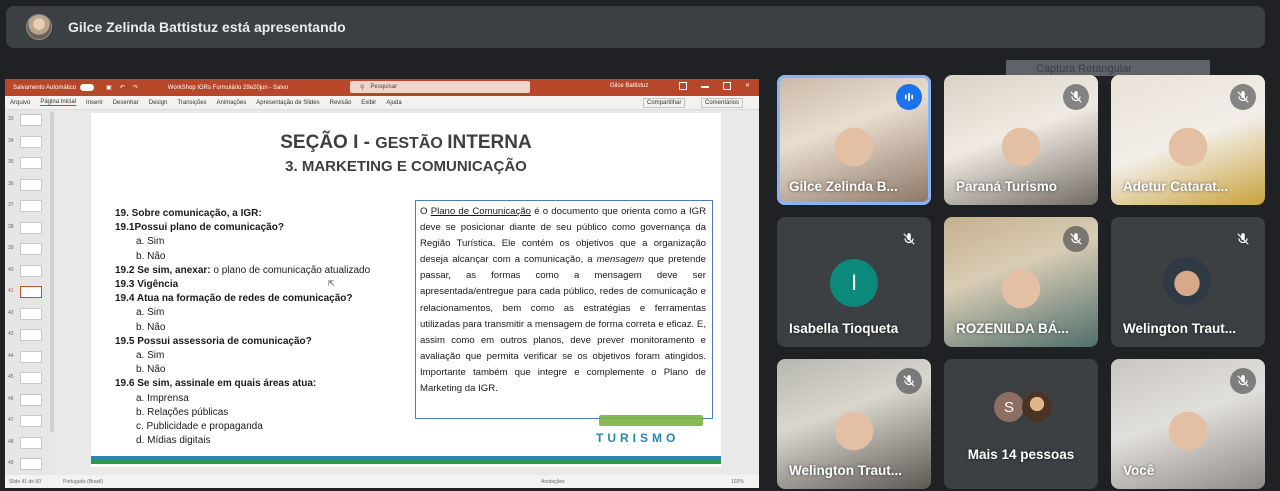 Image resolution: width=1280 pixels, height=491 pixels. What do you see at coordinates (629, 86) in the screenshot?
I see `user-name: Gilce Battistuz` at bounding box center [629, 86].